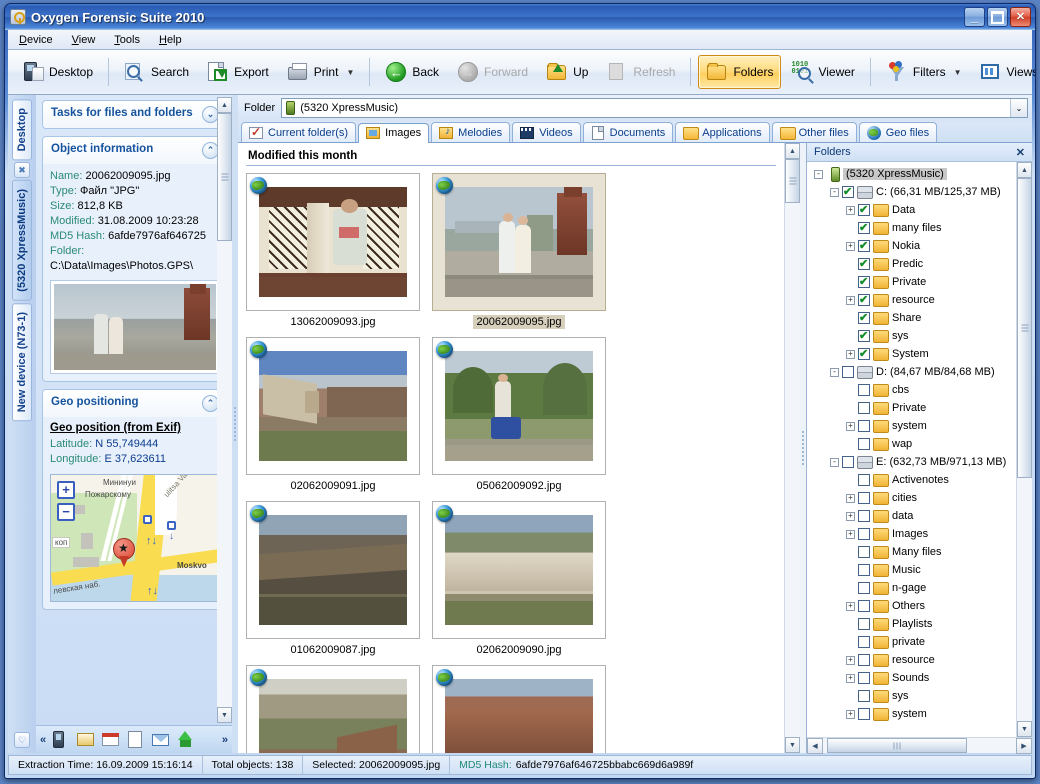  I want to click on contacts-book-icon, so click(86, 740).